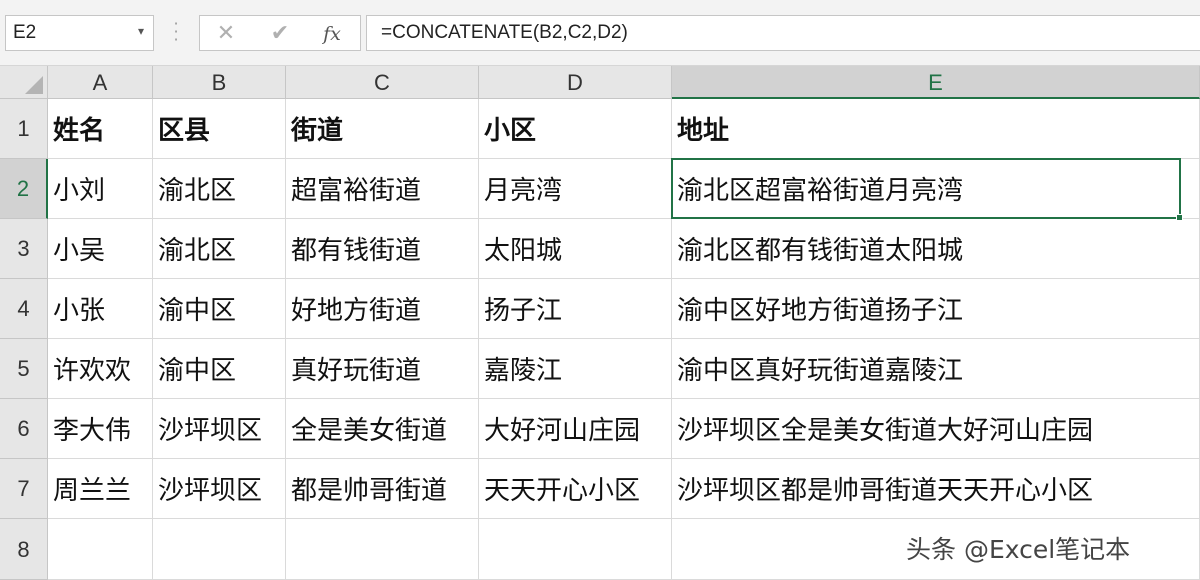 This screenshot has height=580, width=1200. I want to click on cell-c7: 都是帅哥街道, so click(382, 489).